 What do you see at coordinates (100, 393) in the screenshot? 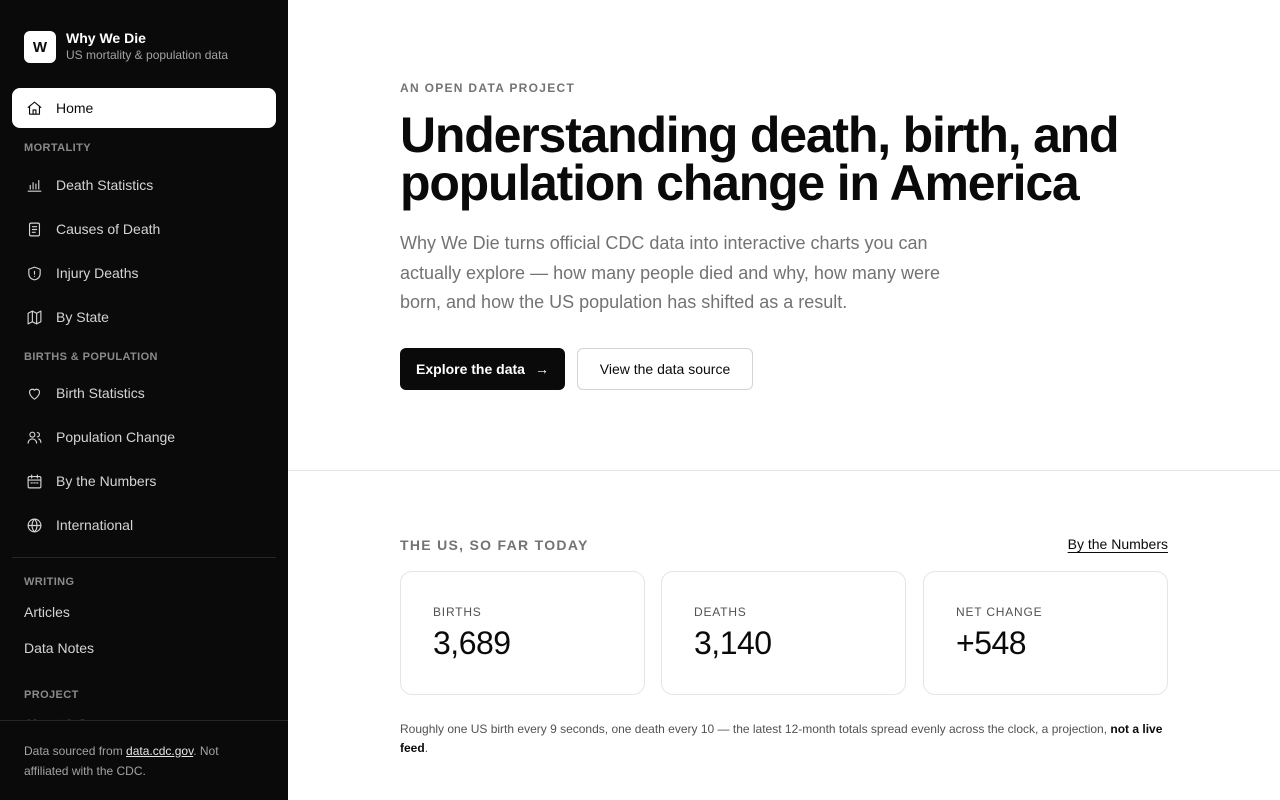
I see `sidebar-item-label: Birth Statistics` at bounding box center [100, 393].